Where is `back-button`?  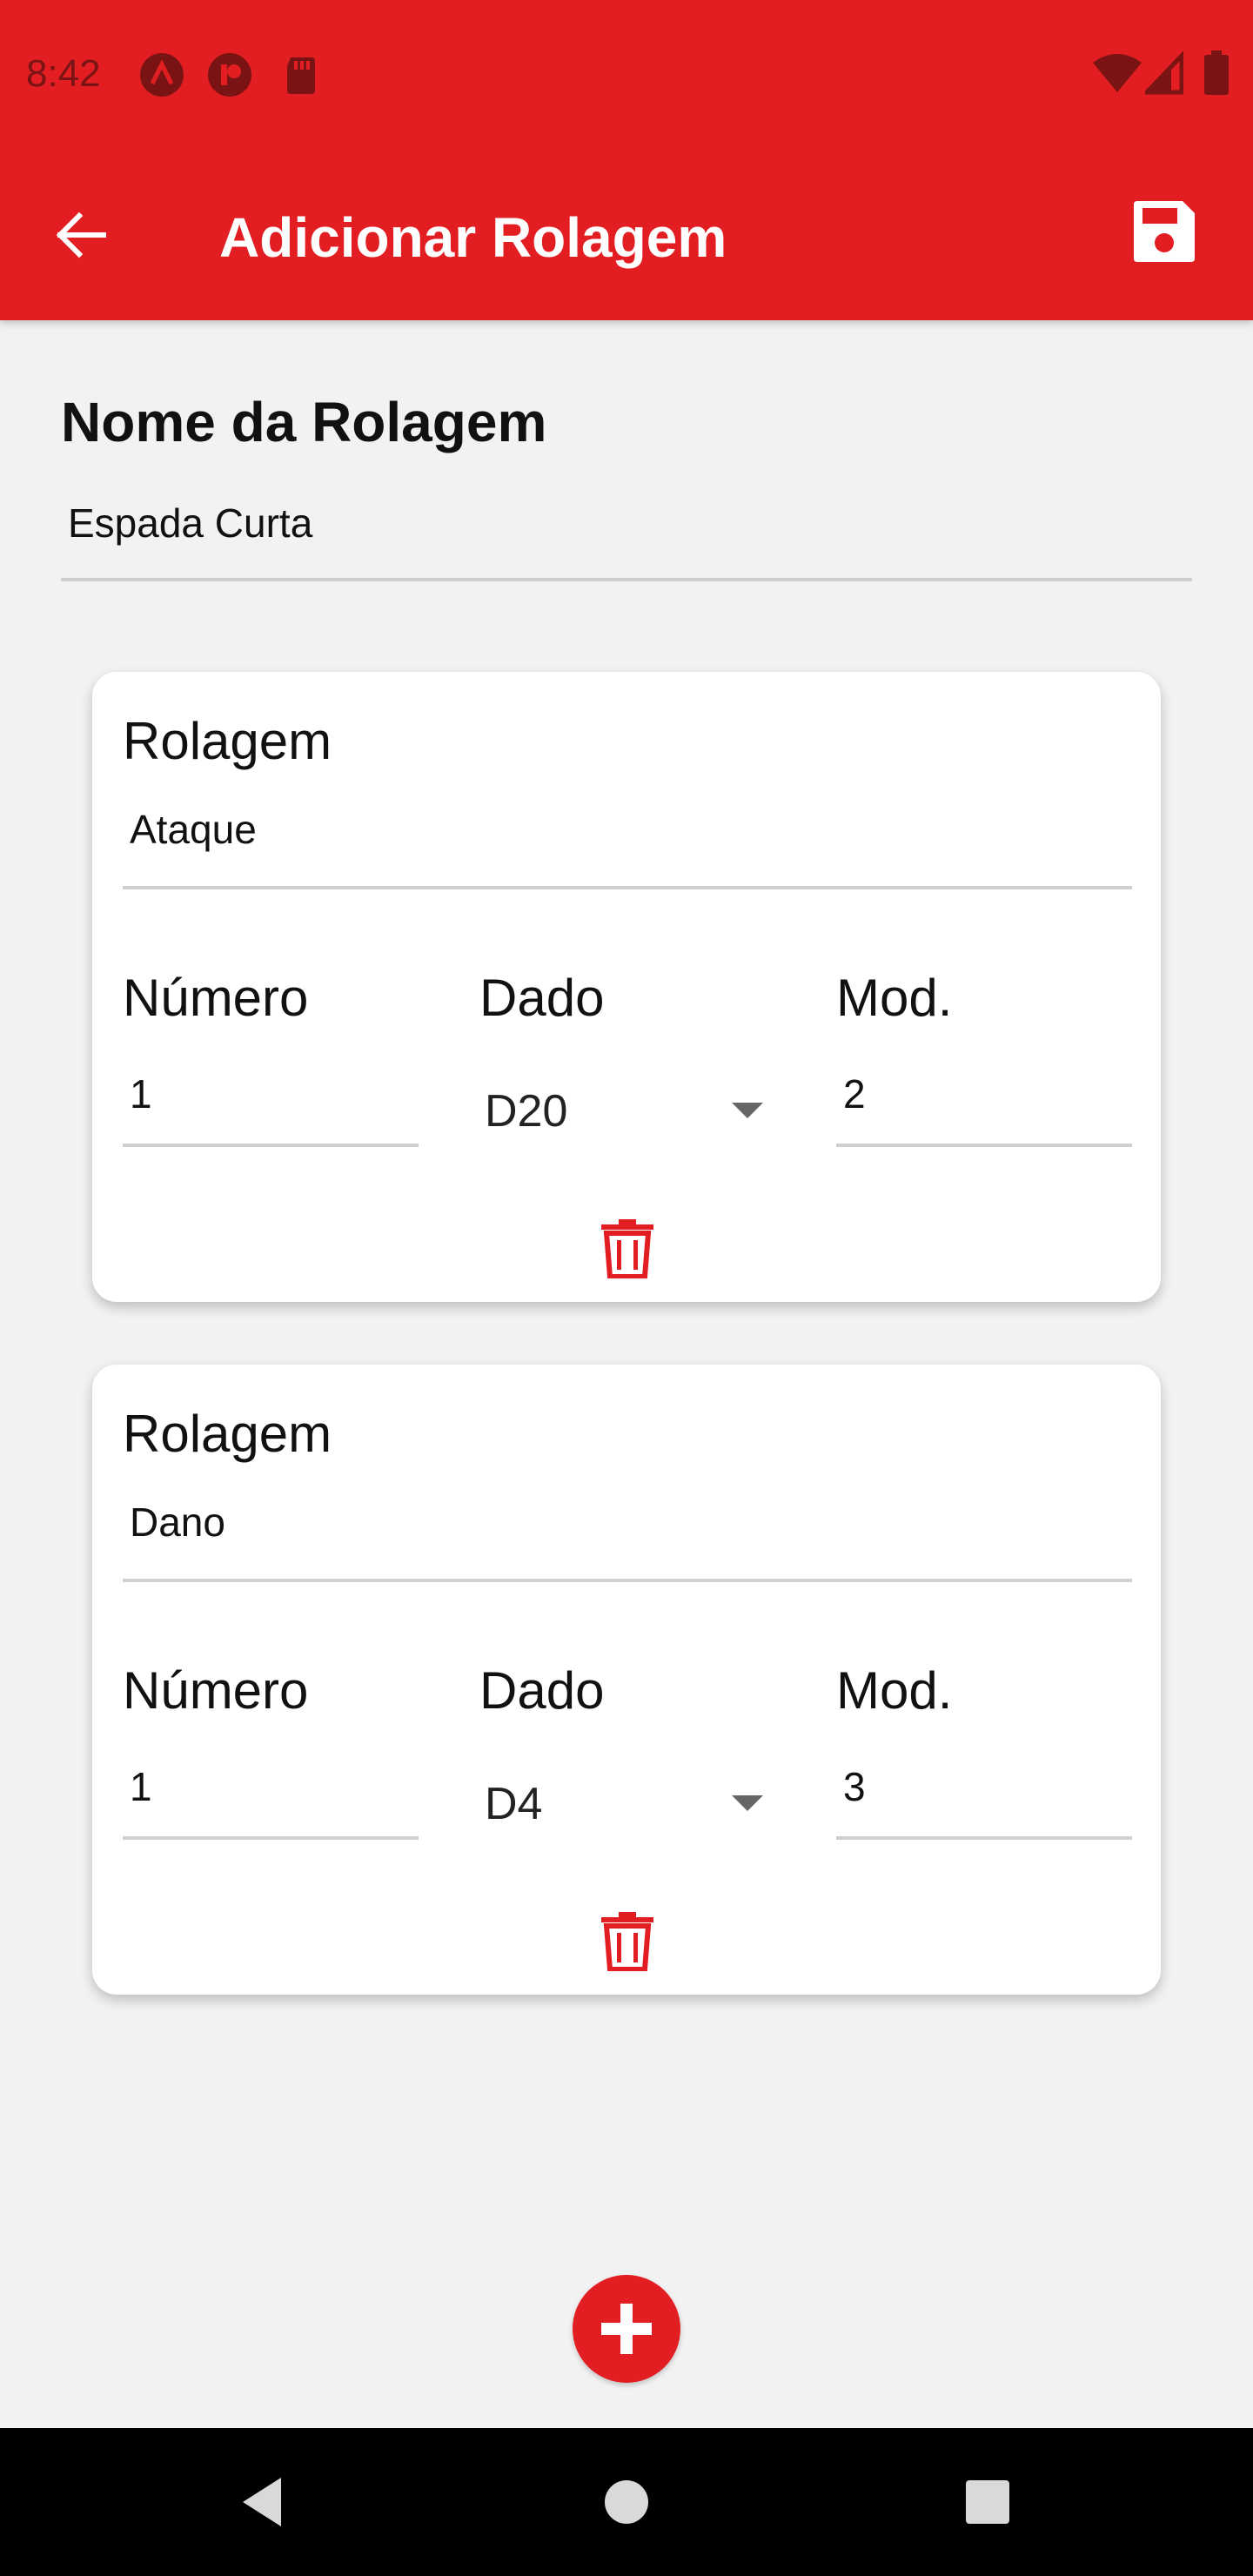 back-button is located at coordinates (80, 235).